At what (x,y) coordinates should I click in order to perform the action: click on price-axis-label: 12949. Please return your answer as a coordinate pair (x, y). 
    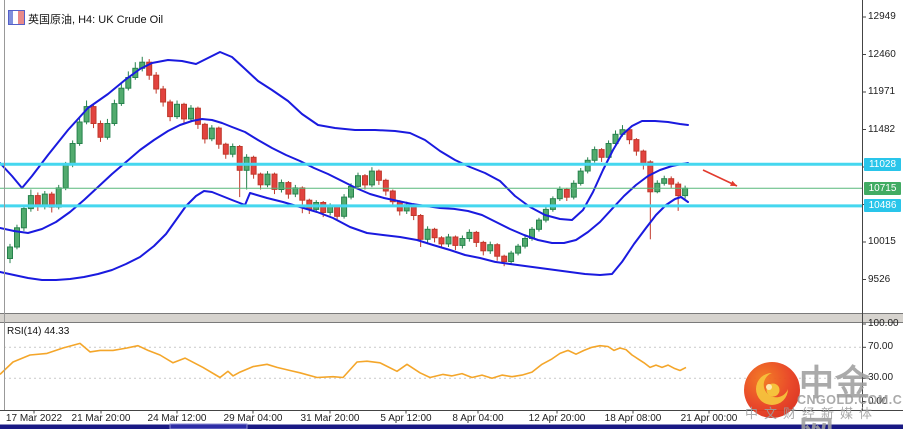
    Looking at the image, I should click on (882, 16).